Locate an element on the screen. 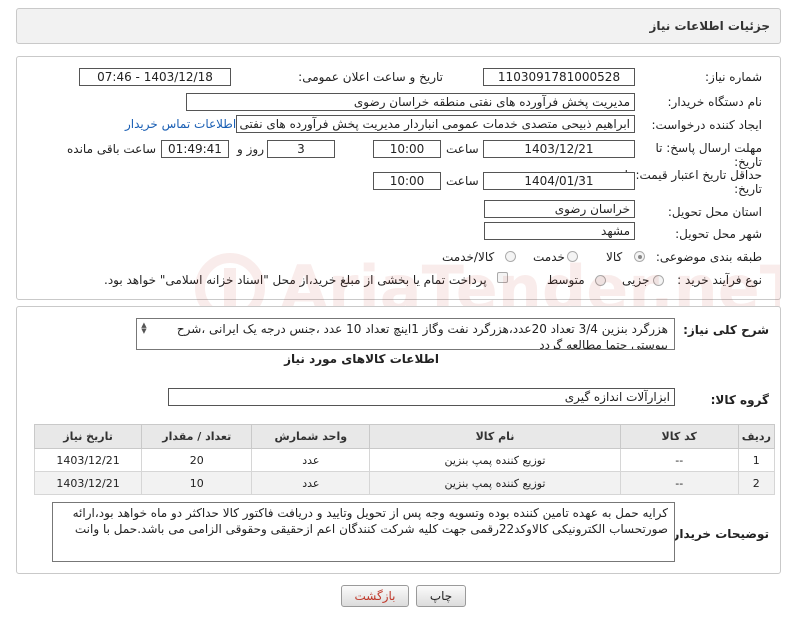 The image size is (789, 620). need-number-field: 1103091781000528 is located at coordinates (559, 77).